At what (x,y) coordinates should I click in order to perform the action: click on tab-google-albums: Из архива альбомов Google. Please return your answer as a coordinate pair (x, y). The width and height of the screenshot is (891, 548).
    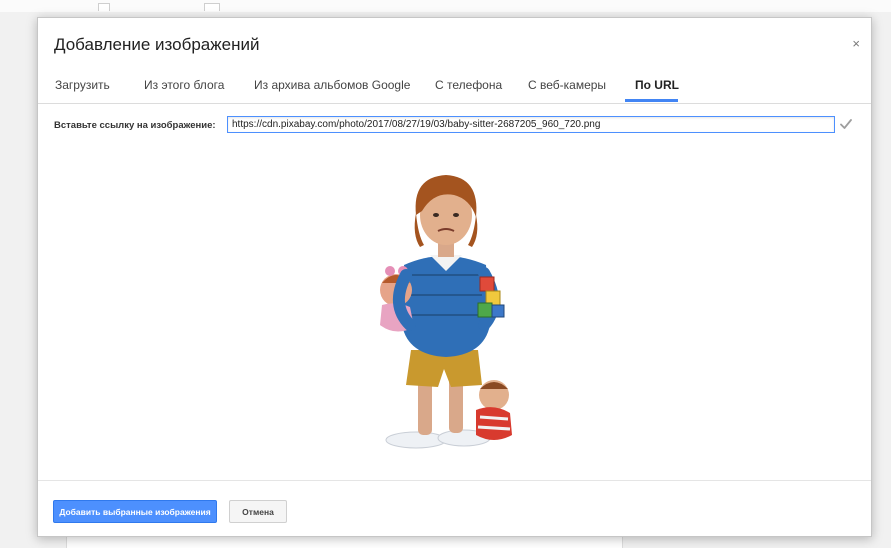
    Looking at the image, I should click on (332, 91).